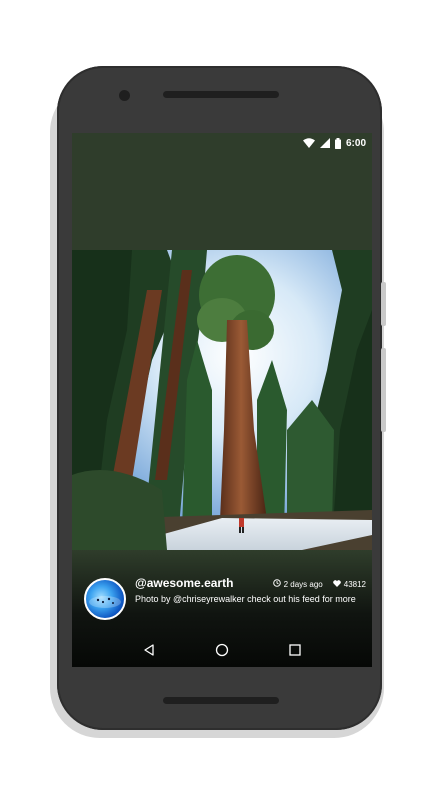  I want to click on cellular-signal-icon, so click(324, 143).